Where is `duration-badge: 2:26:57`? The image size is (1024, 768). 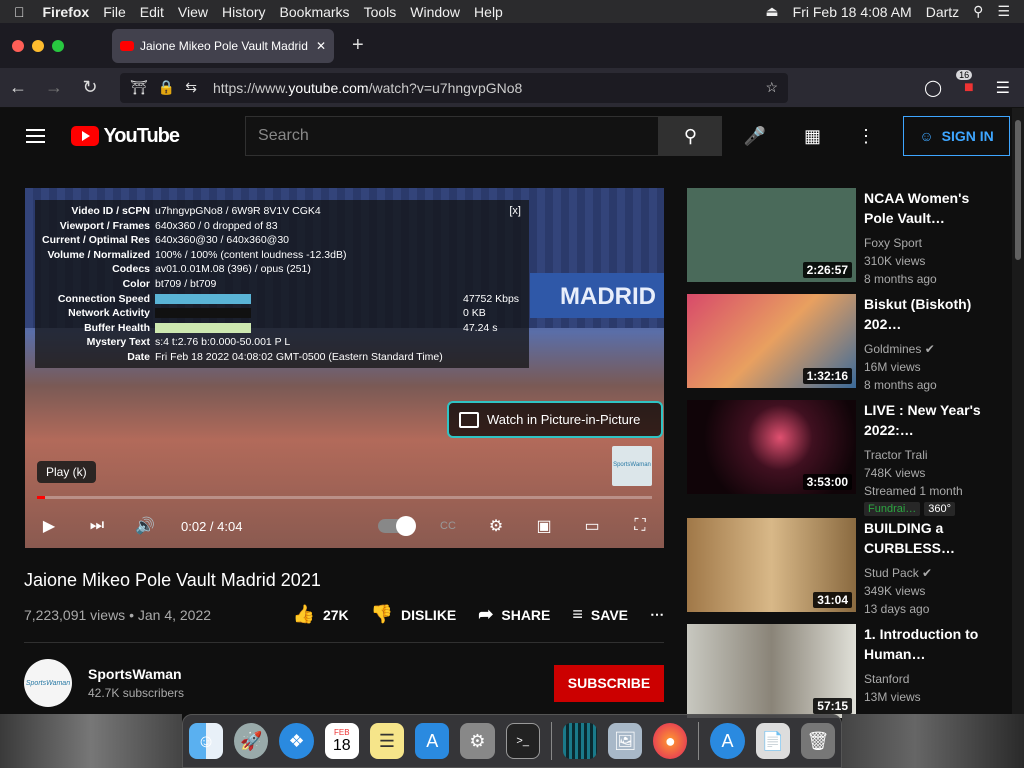 duration-badge: 2:26:57 is located at coordinates (827, 270).